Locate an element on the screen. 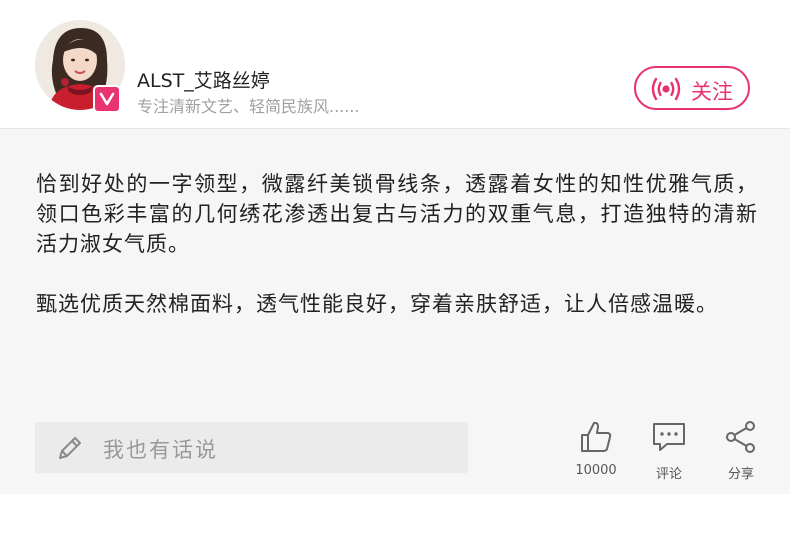 The width and height of the screenshot is (790, 547). comment-button: 评论 is located at coordinates (669, 450).